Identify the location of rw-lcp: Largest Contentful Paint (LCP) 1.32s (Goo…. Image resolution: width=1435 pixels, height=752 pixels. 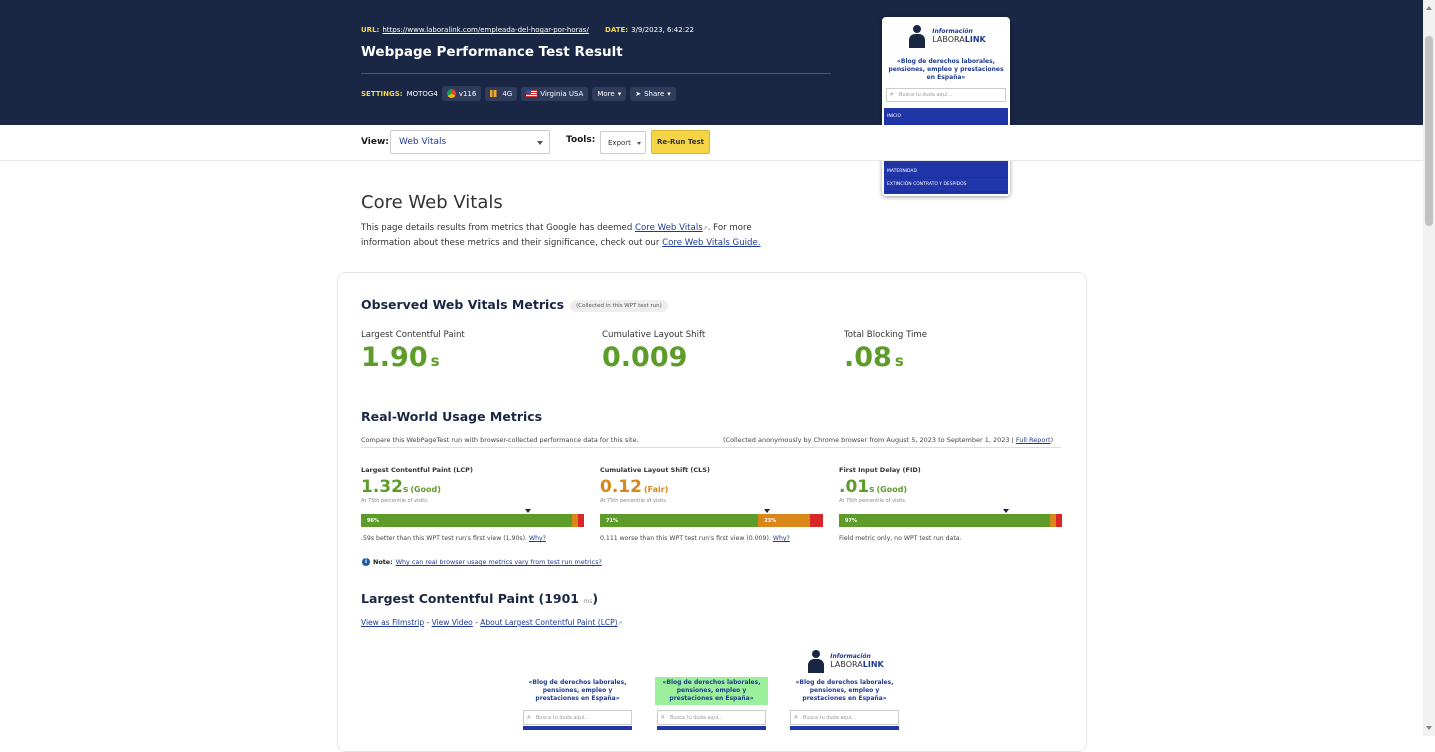
(472, 504).